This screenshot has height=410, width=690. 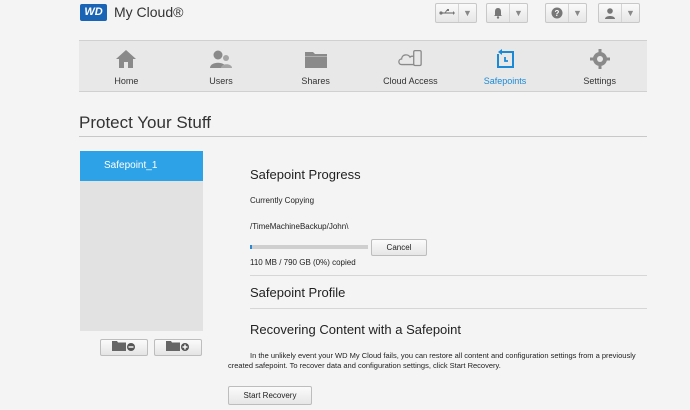 What do you see at coordinates (505, 81) in the screenshot?
I see `nav-label: Safepoints` at bounding box center [505, 81].